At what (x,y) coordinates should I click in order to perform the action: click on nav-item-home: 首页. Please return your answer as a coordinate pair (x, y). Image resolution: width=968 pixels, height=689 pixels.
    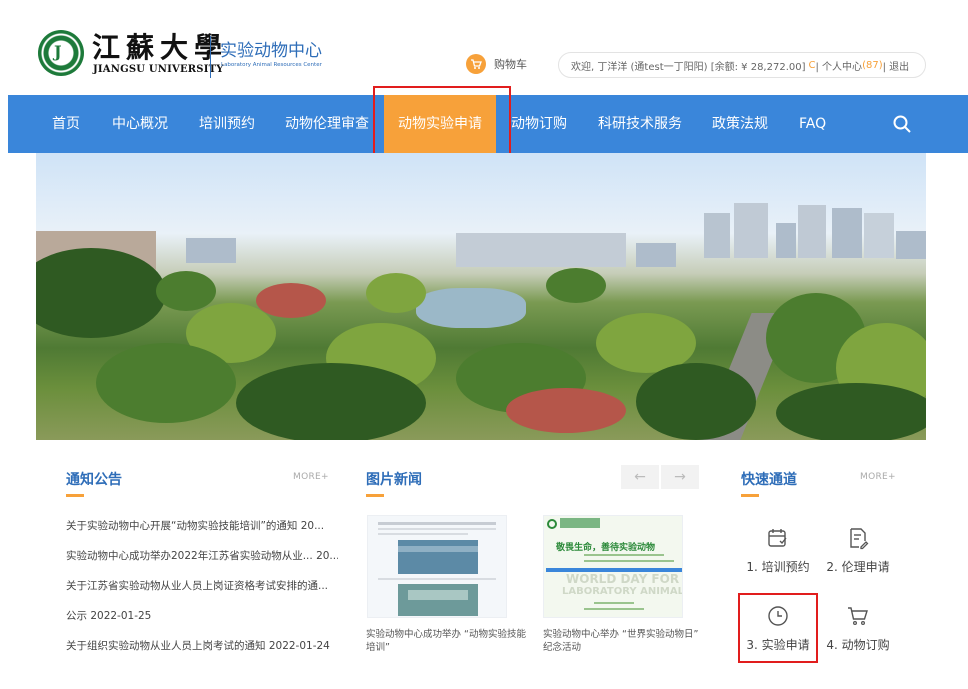
    Looking at the image, I should click on (66, 124).